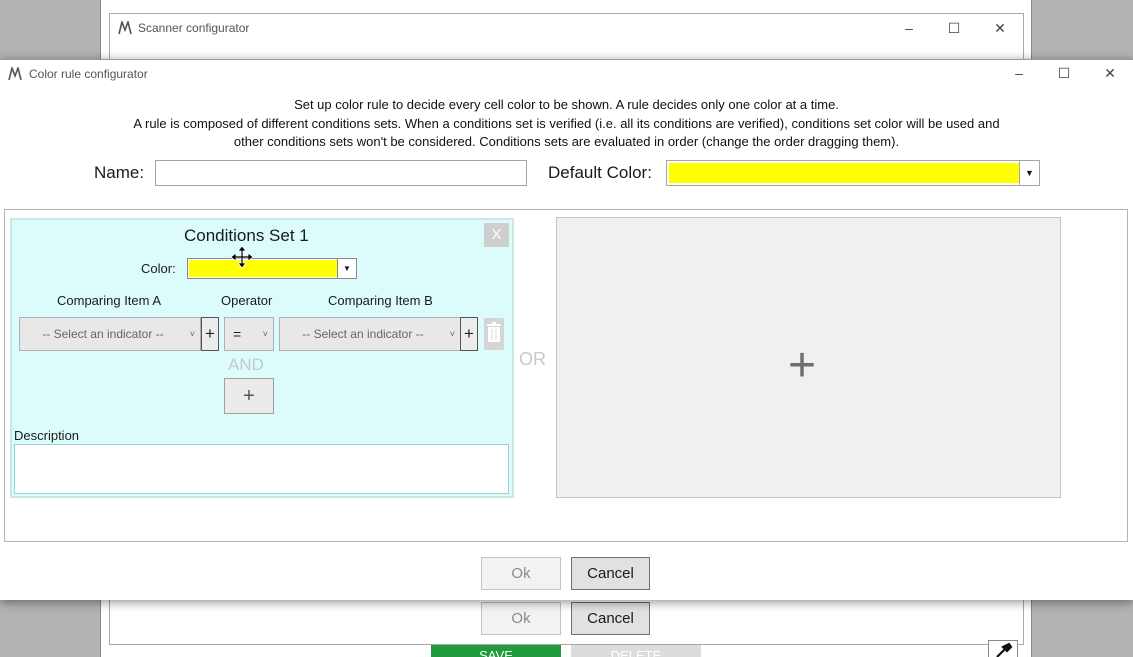  What do you see at coordinates (341, 173) in the screenshot?
I see `name-input` at bounding box center [341, 173].